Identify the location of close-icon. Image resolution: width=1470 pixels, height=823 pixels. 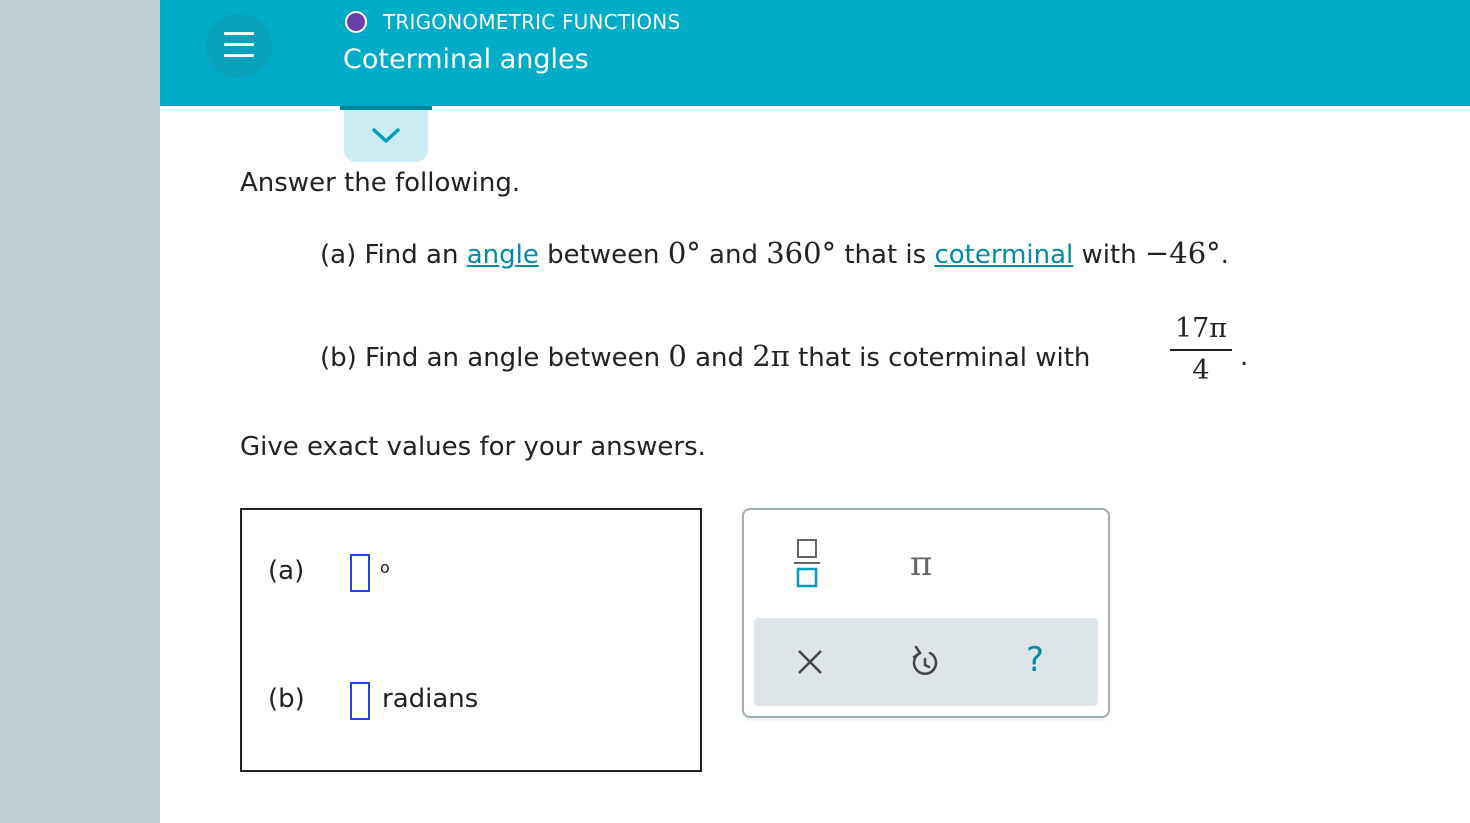
(810, 662).